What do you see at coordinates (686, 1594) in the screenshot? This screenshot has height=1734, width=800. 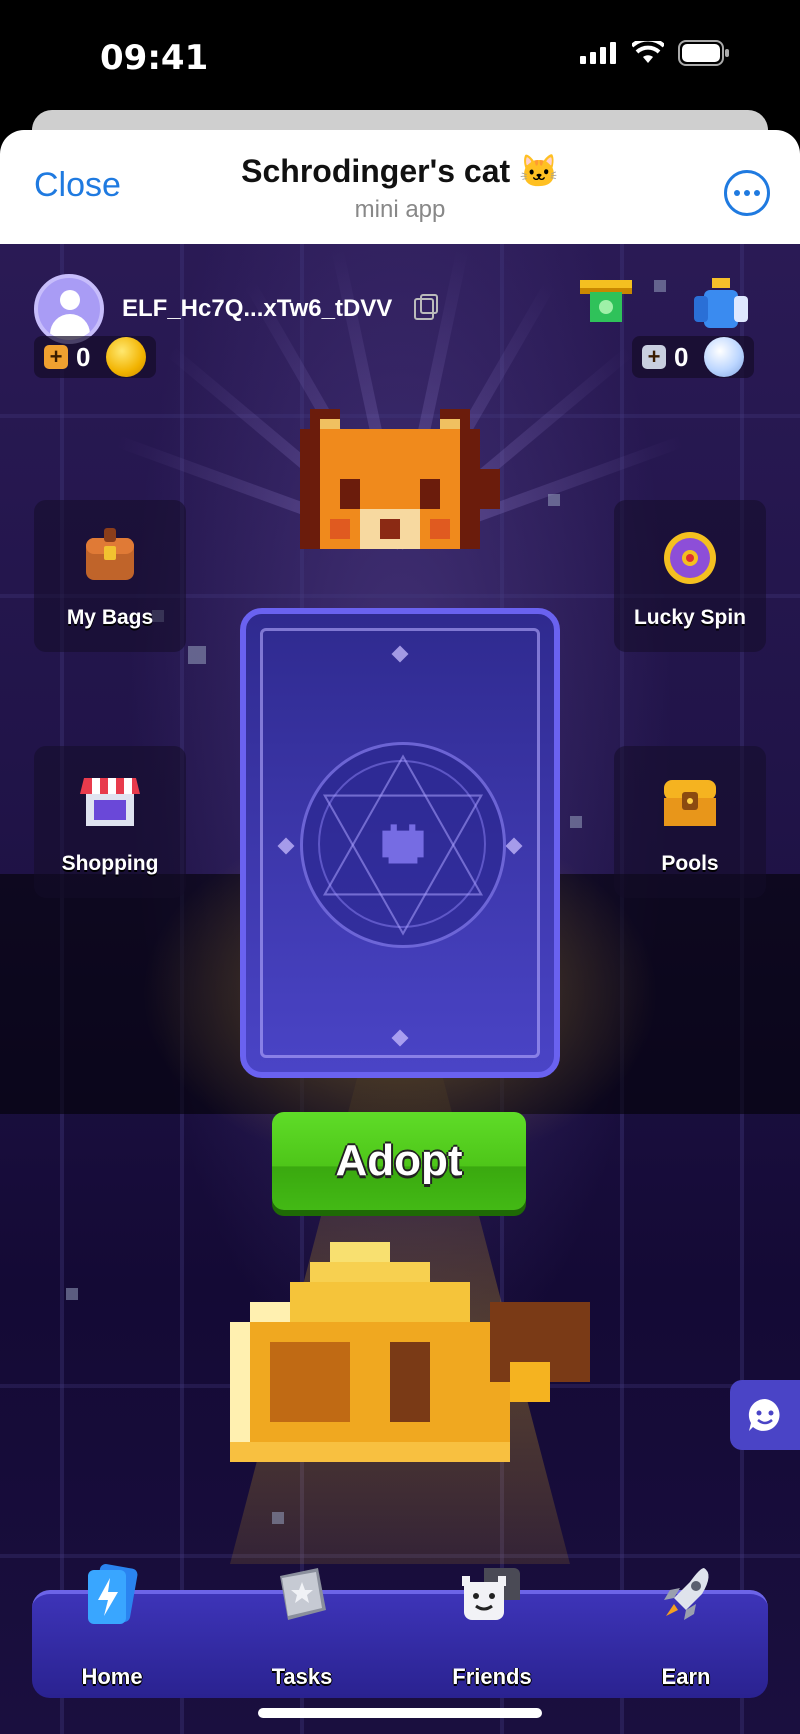 I see `rocket-icon` at bounding box center [686, 1594].